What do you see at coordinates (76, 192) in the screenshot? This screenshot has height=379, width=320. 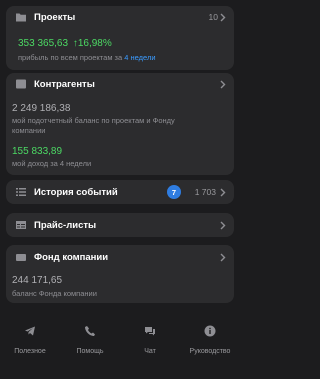 I see `history-title: История событий` at bounding box center [76, 192].